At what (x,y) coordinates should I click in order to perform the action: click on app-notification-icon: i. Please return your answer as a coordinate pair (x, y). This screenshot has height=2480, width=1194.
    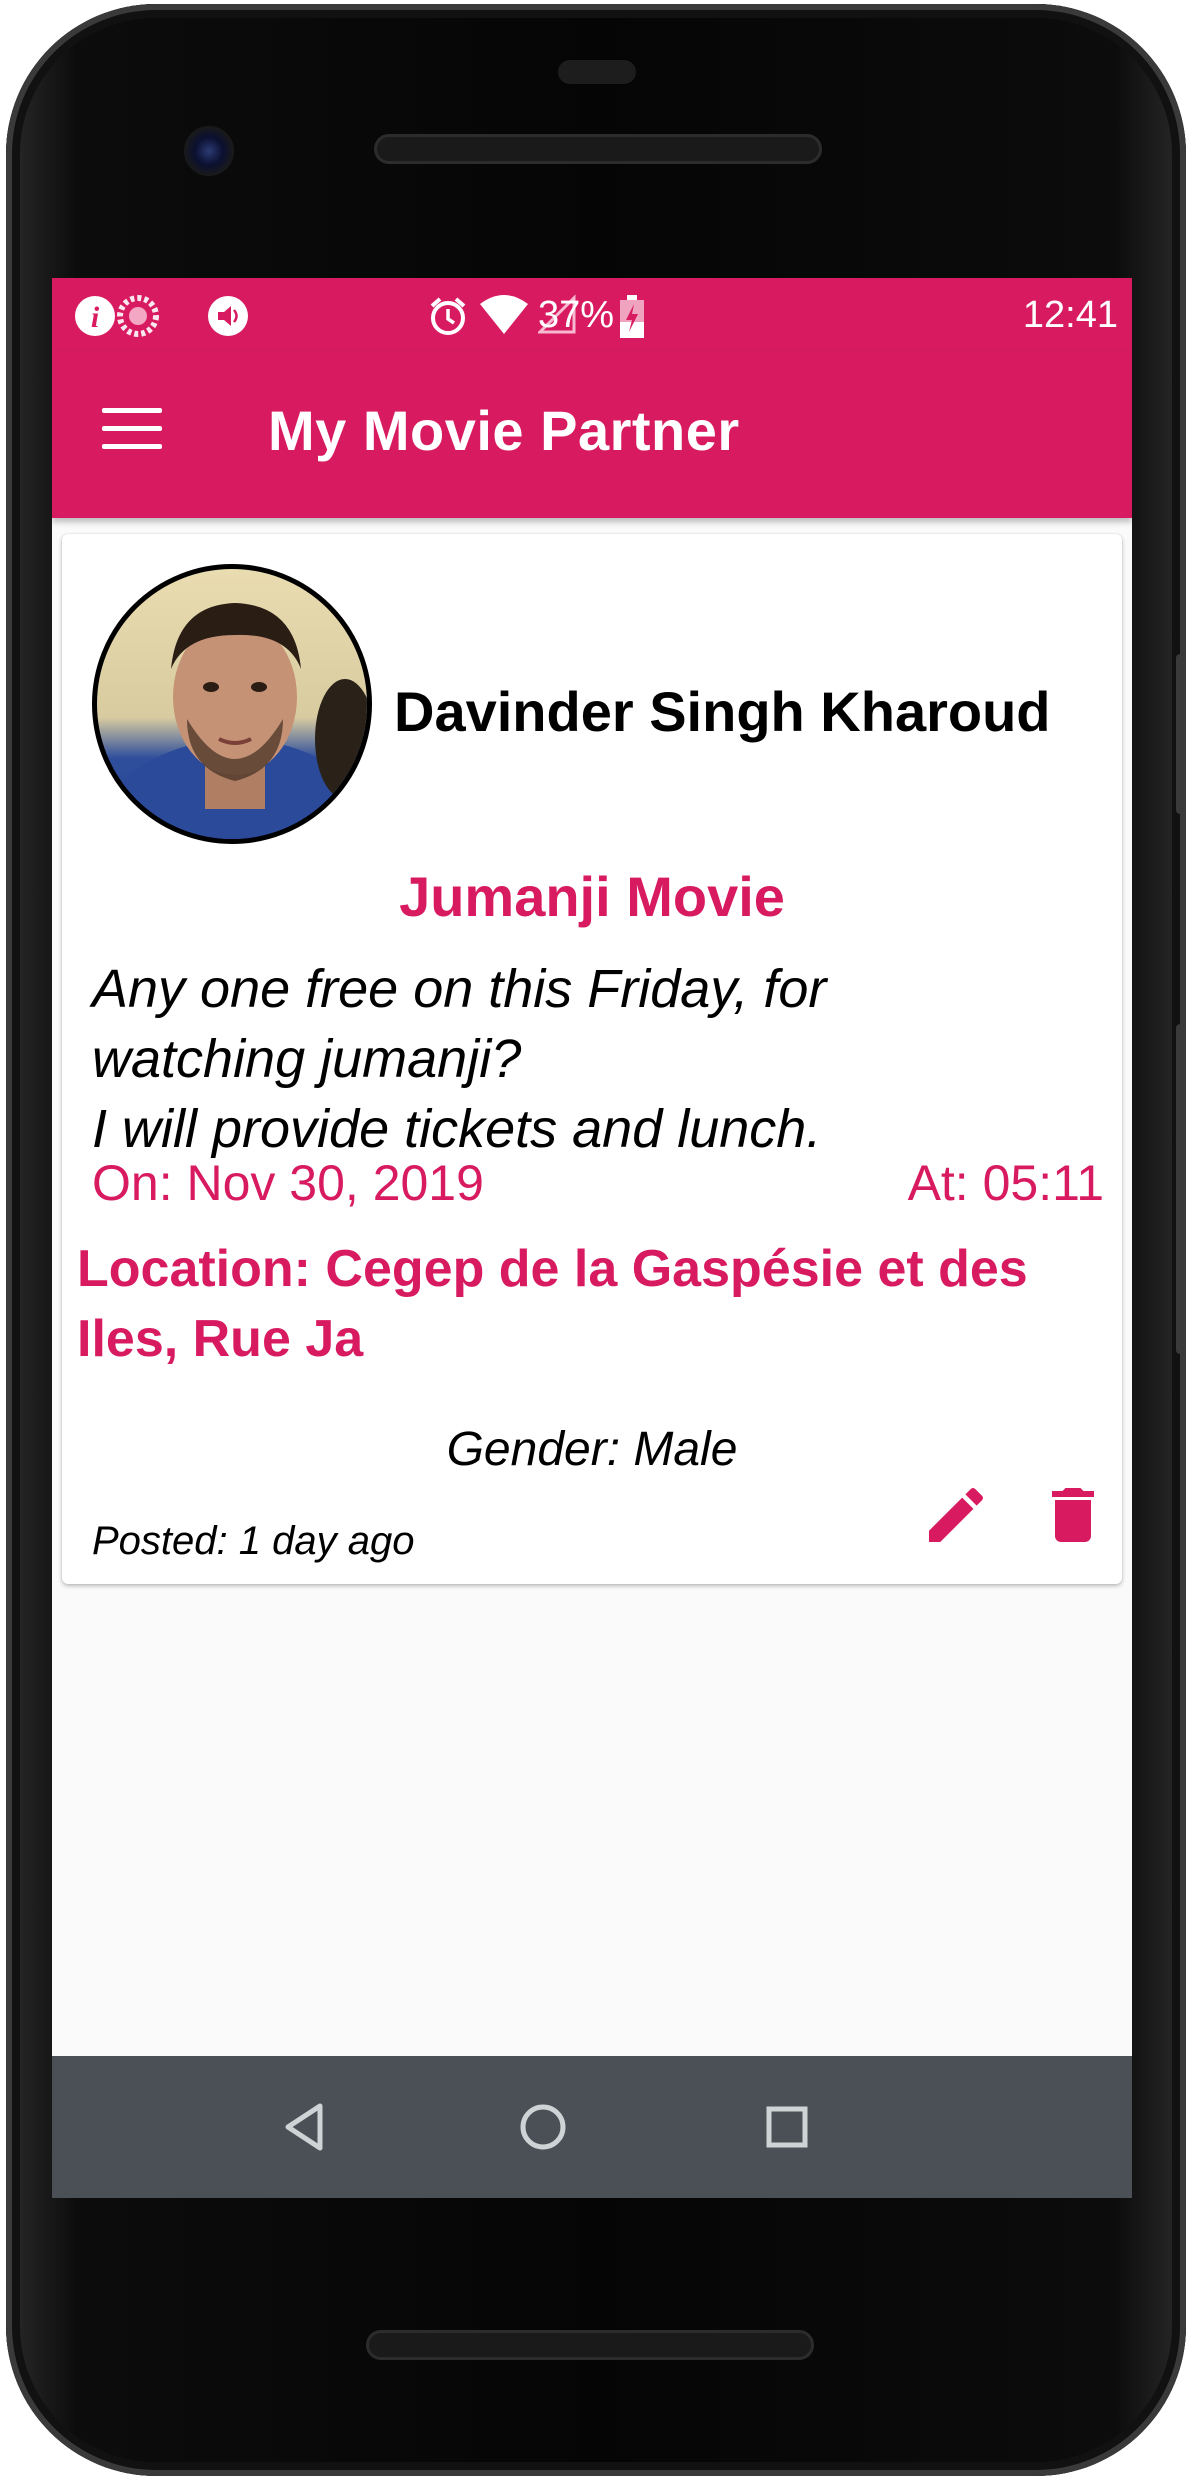
    Looking at the image, I should click on (95, 316).